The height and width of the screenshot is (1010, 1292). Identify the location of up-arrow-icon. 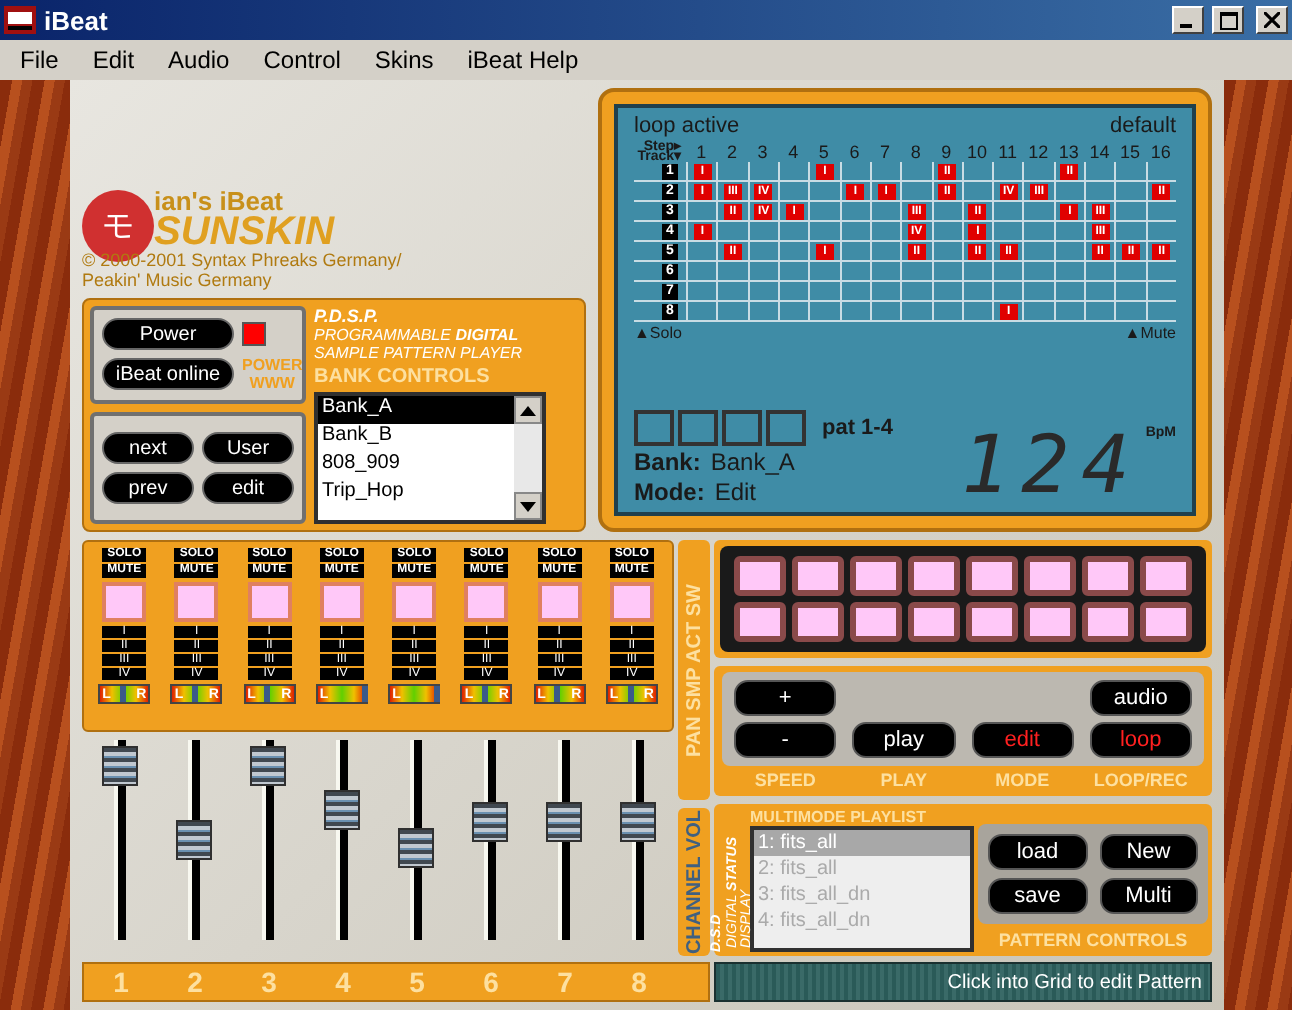
(528, 410).